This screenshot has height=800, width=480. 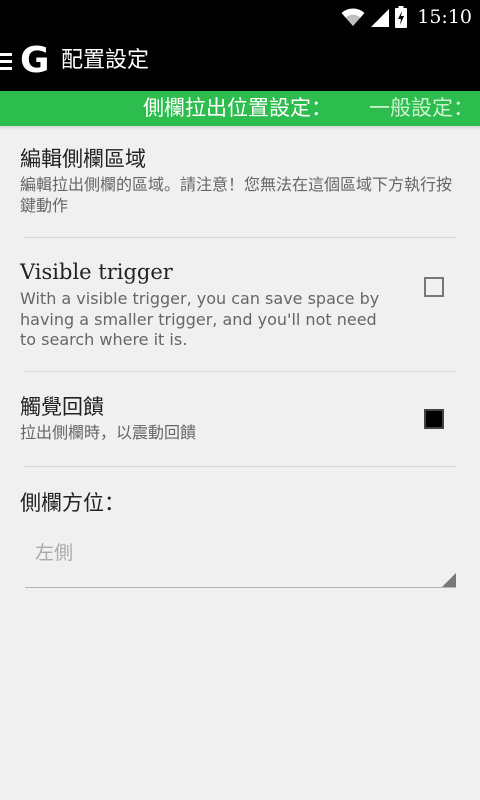 I want to click on pref-edit-area-title: 編輯側欄區域, so click(x=83, y=159).